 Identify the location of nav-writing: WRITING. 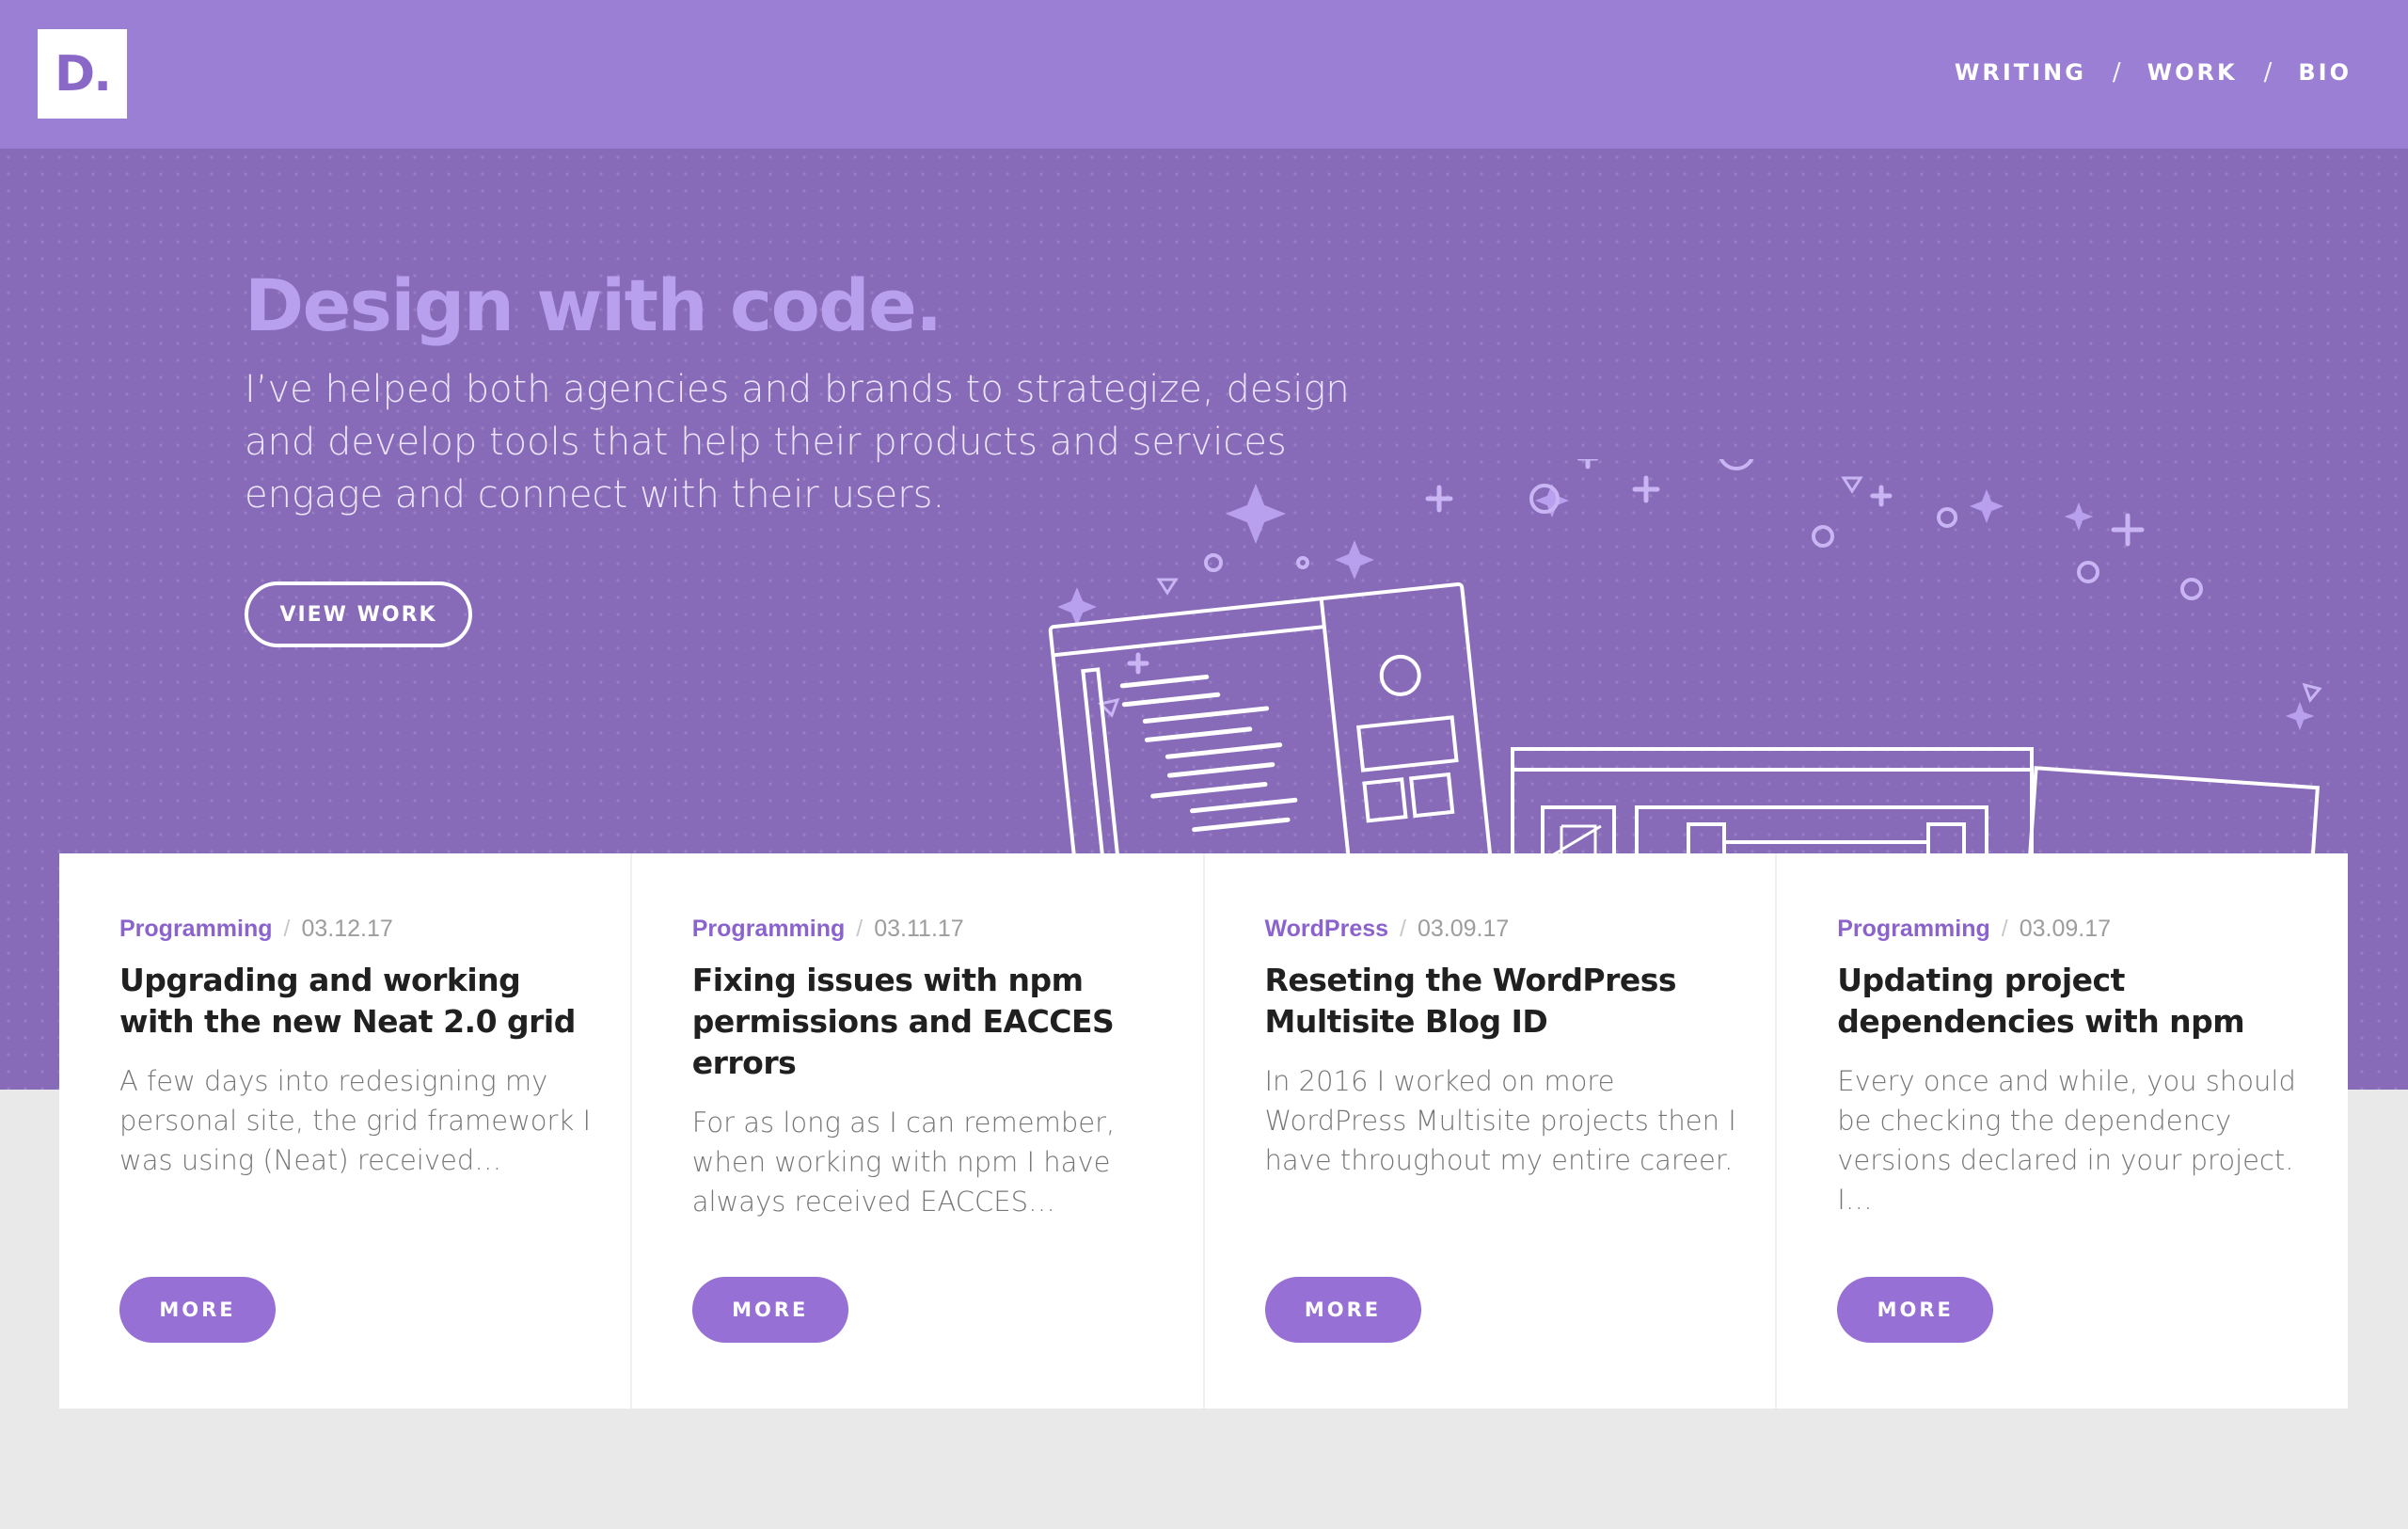
(2020, 72).